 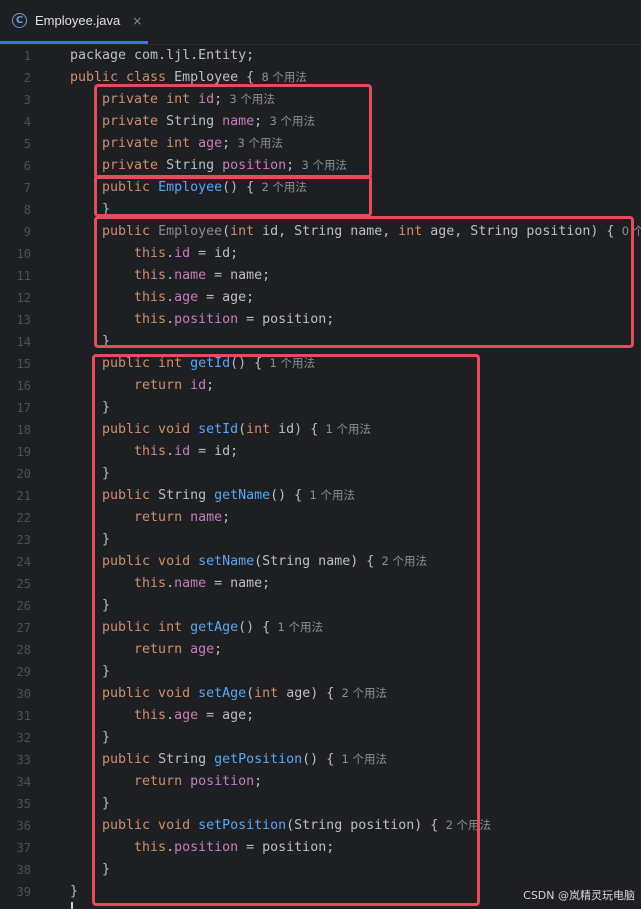 I want to click on code-line: 4 private String name; 3 个用法, so click(x=320, y=122).